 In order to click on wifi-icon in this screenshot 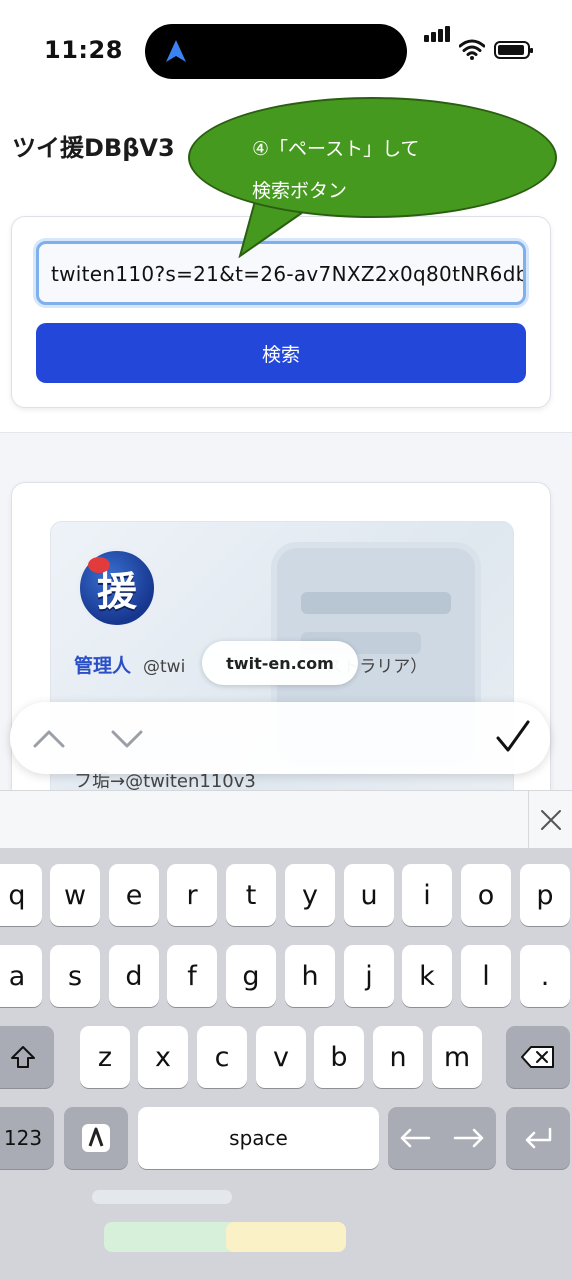, I will do `click(472, 49)`.